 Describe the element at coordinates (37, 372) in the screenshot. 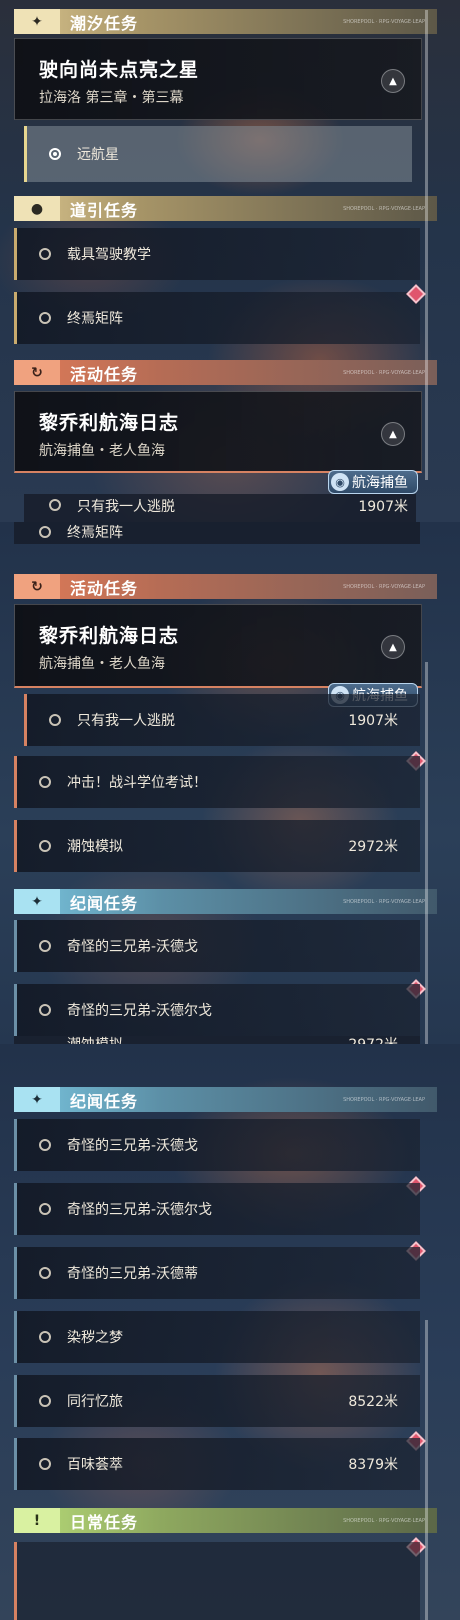

I see `refresh-icon: ↻` at that location.